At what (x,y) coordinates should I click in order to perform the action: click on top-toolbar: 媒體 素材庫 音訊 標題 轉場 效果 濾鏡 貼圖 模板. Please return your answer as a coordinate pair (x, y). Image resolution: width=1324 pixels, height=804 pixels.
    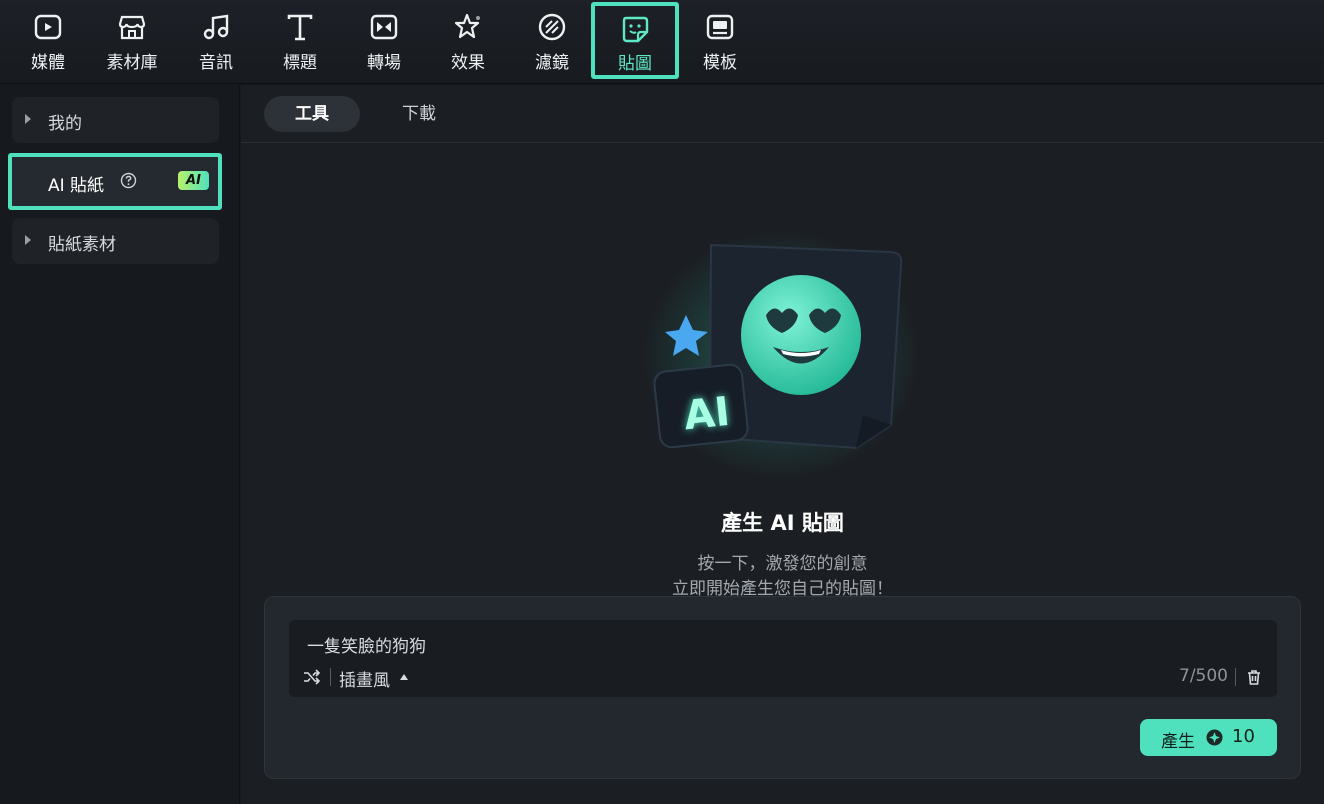
    Looking at the image, I should click on (662, 42).